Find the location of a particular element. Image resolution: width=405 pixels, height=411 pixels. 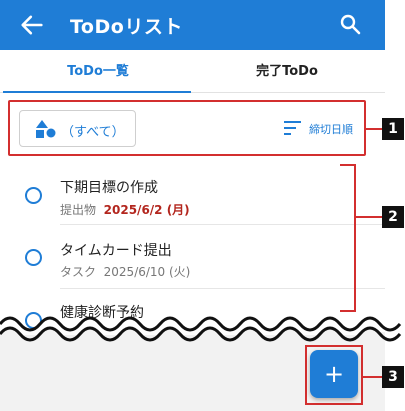

filter-button: （すべて） is located at coordinates (77, 128).